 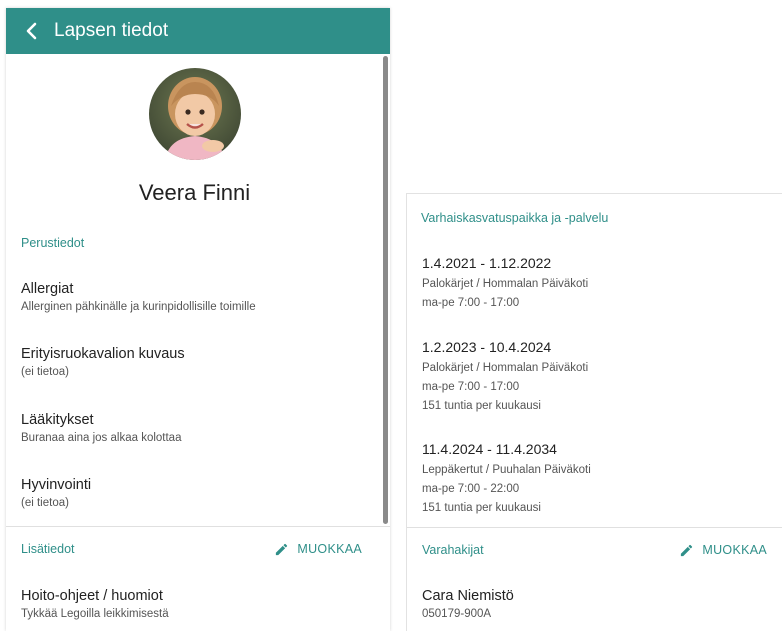 What do you see at coordinates (47, 289) in the screenshot?
I see `field-title: Allergiat` at bounding box center [47, 289].